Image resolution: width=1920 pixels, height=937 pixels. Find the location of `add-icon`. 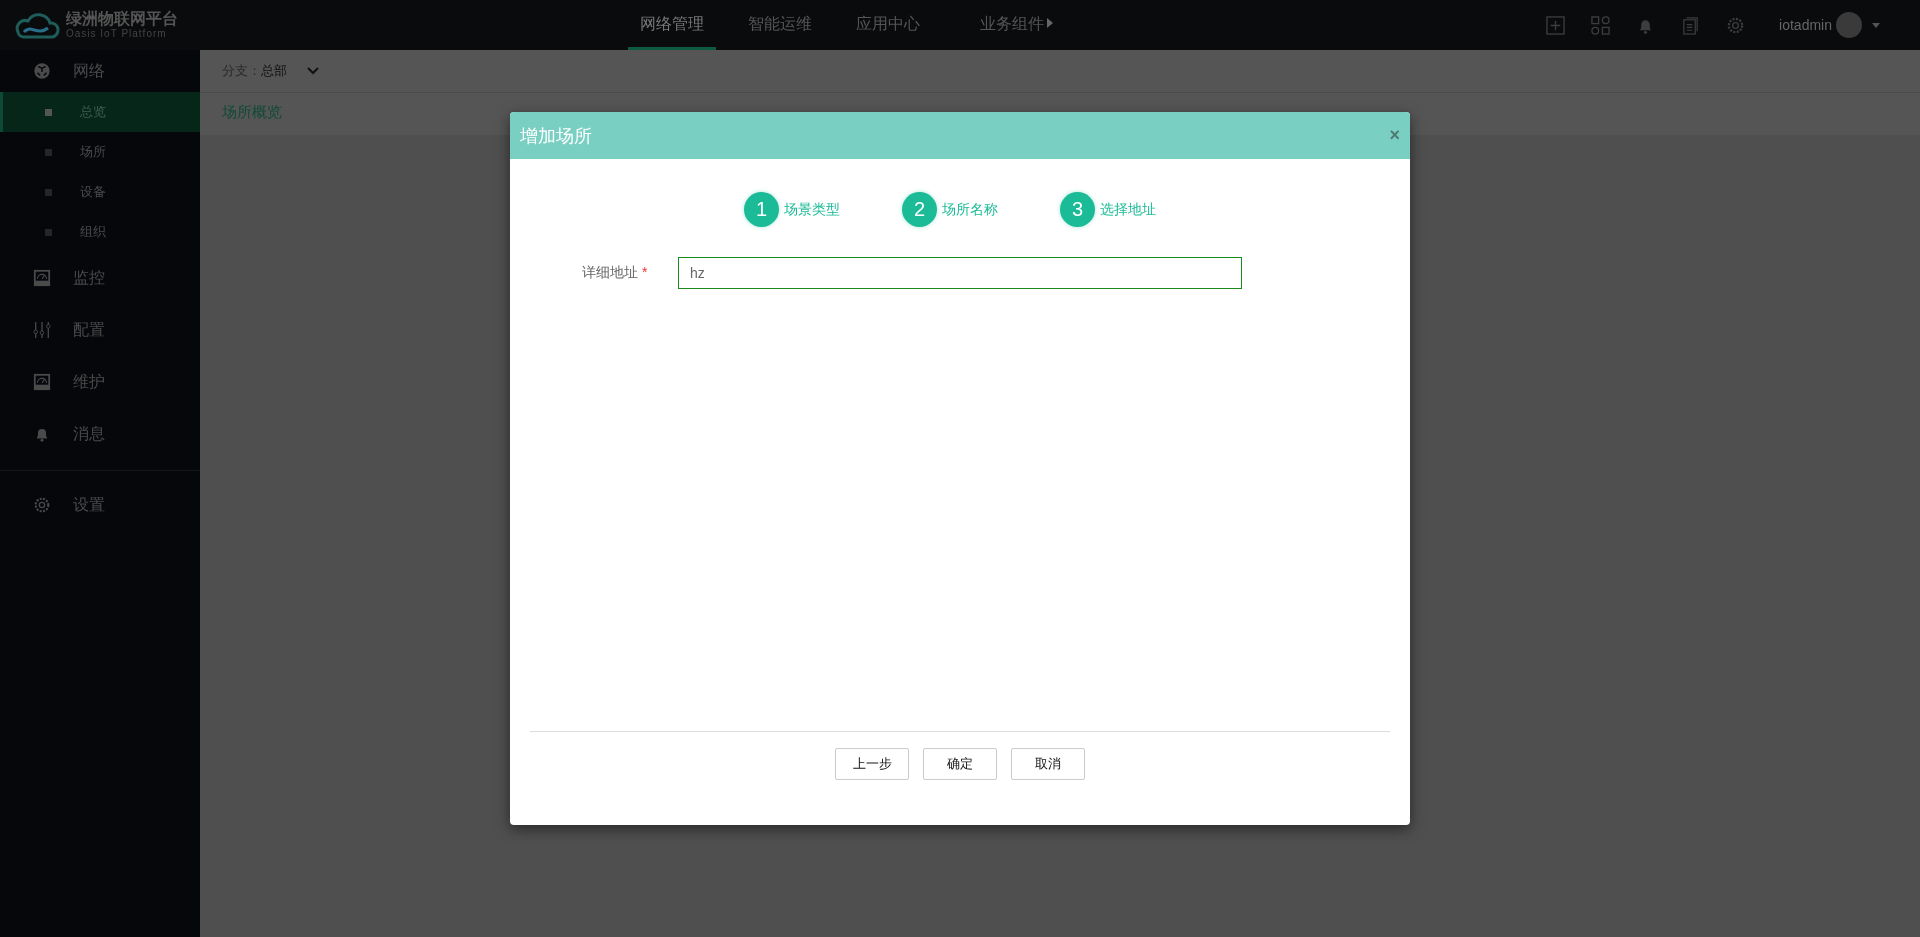

add-icon is located at coordinates (1556, 25).